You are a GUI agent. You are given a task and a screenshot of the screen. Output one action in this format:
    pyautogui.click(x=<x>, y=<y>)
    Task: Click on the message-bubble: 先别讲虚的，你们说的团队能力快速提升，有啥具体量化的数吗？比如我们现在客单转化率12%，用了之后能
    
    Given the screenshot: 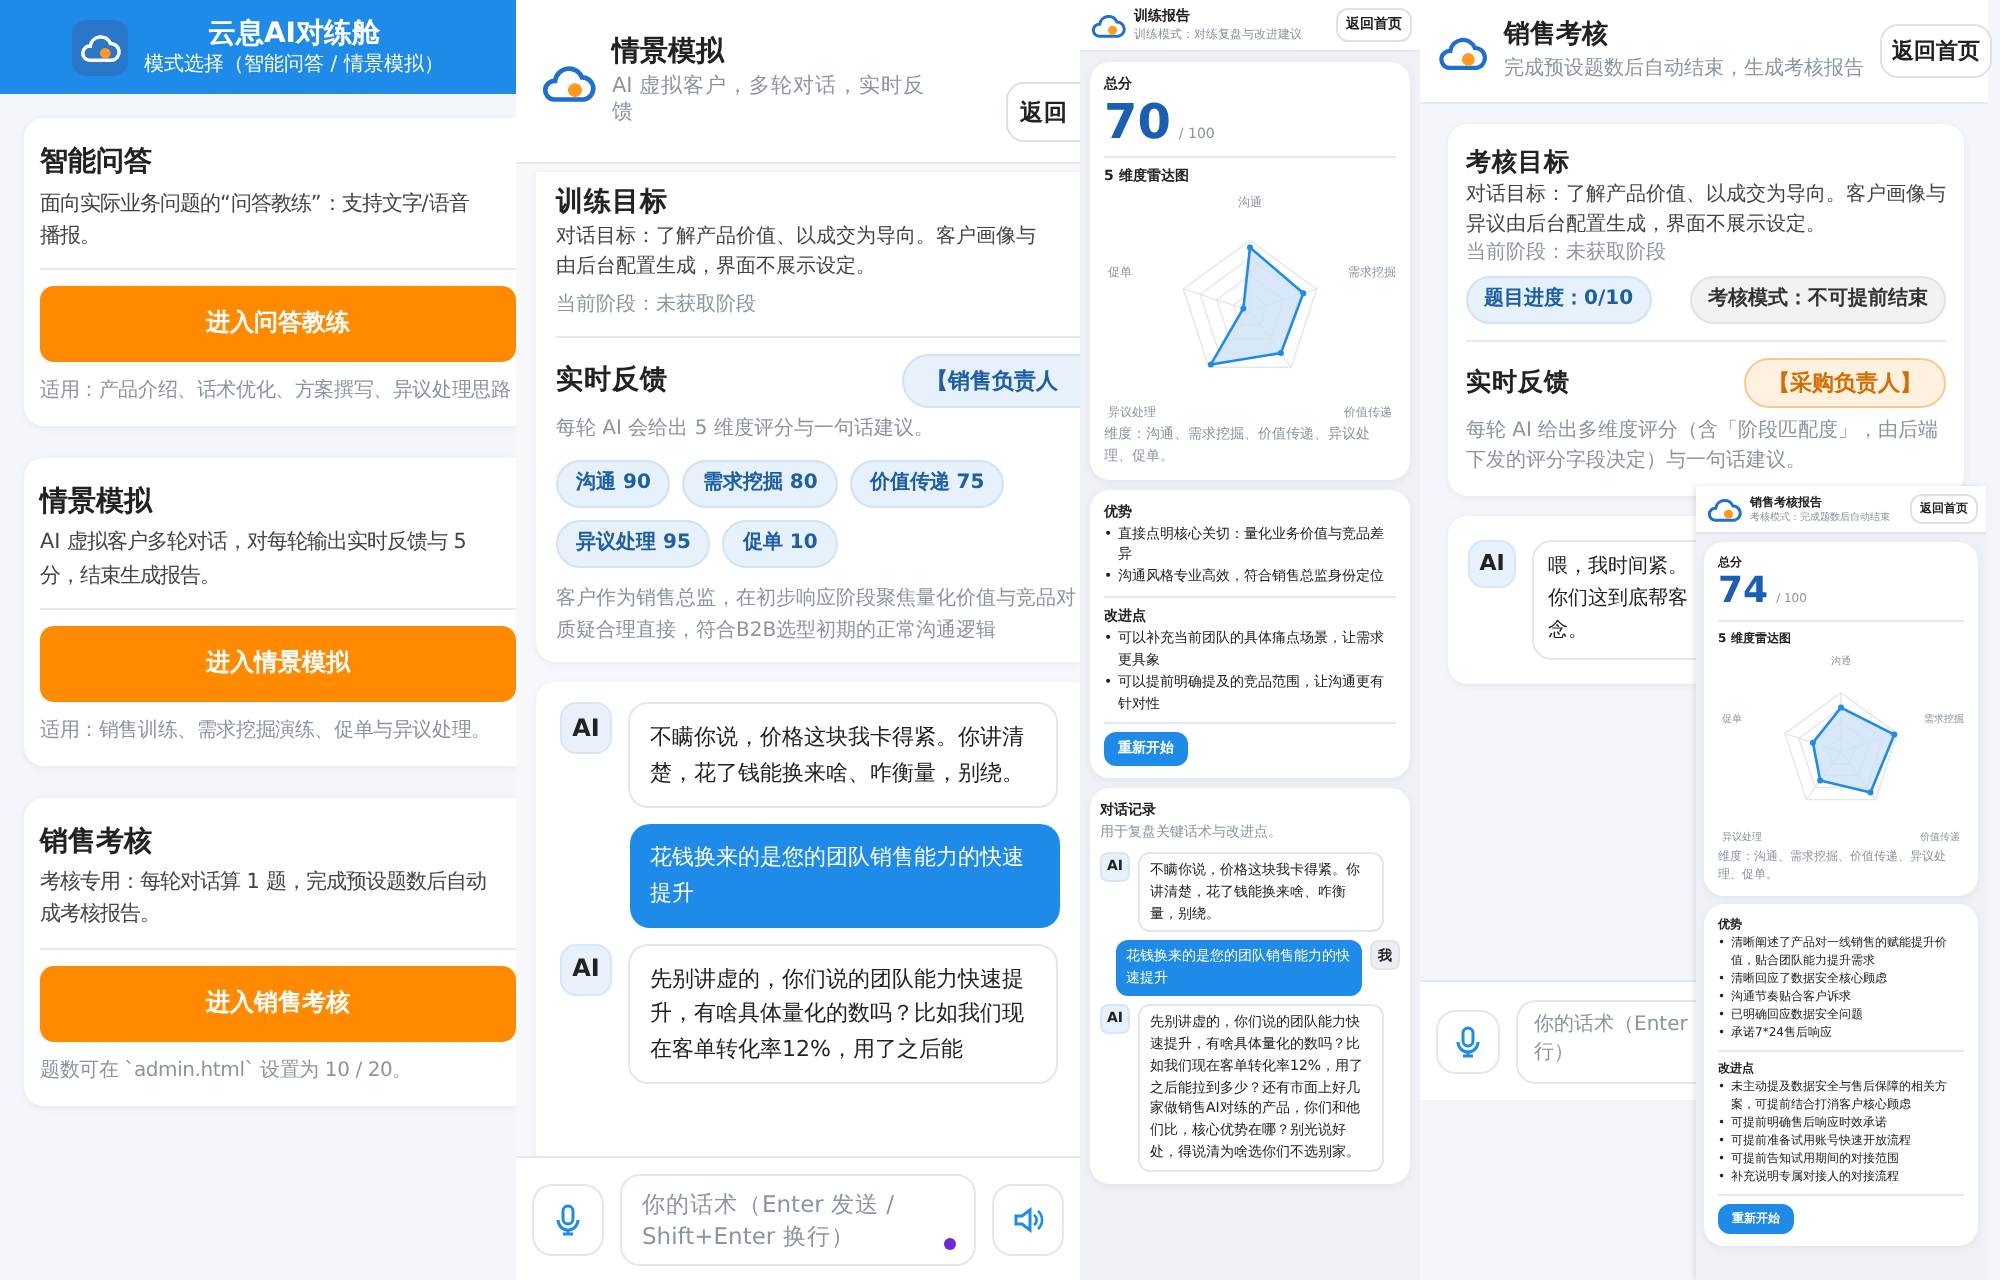 What is the action you would take?
    pyautogui.click(x=843, y=1014)
    